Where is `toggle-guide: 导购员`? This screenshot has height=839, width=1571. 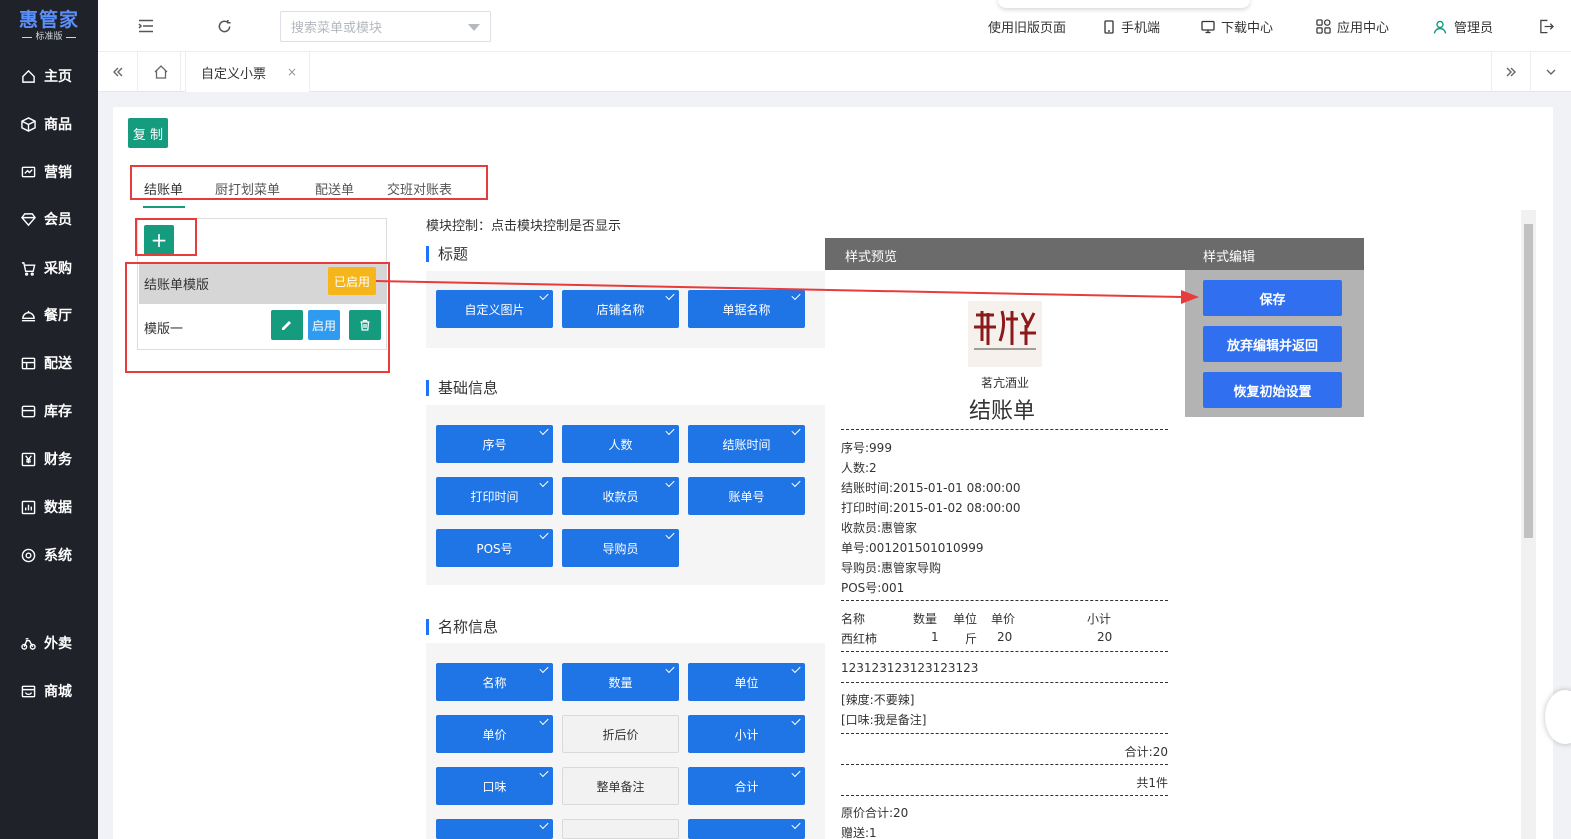
toggle-guide: 导购员 is located at coordinates (620, 548).